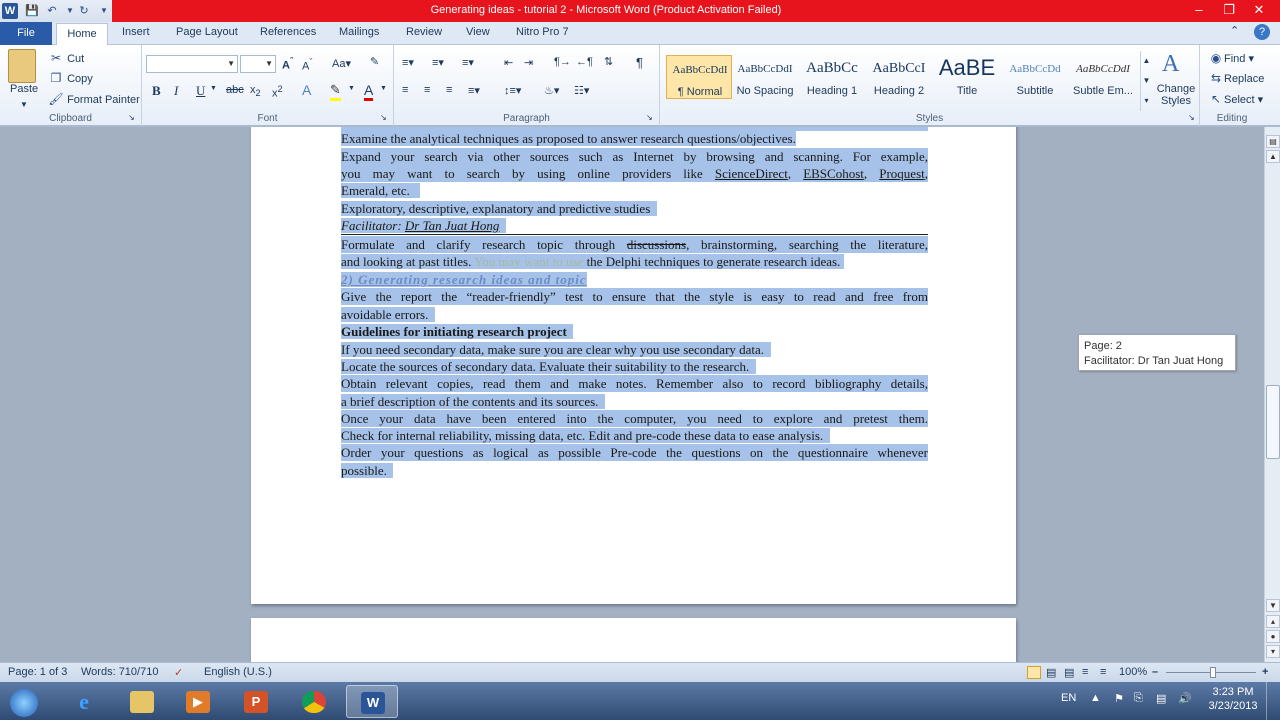 Image resolution: width=1280 pixels, height=720 pixels. Describe the element at coordinates (634, 279) in the screenshot. I see `doc-heading: 2) Generating research ideas and topic` at that location.